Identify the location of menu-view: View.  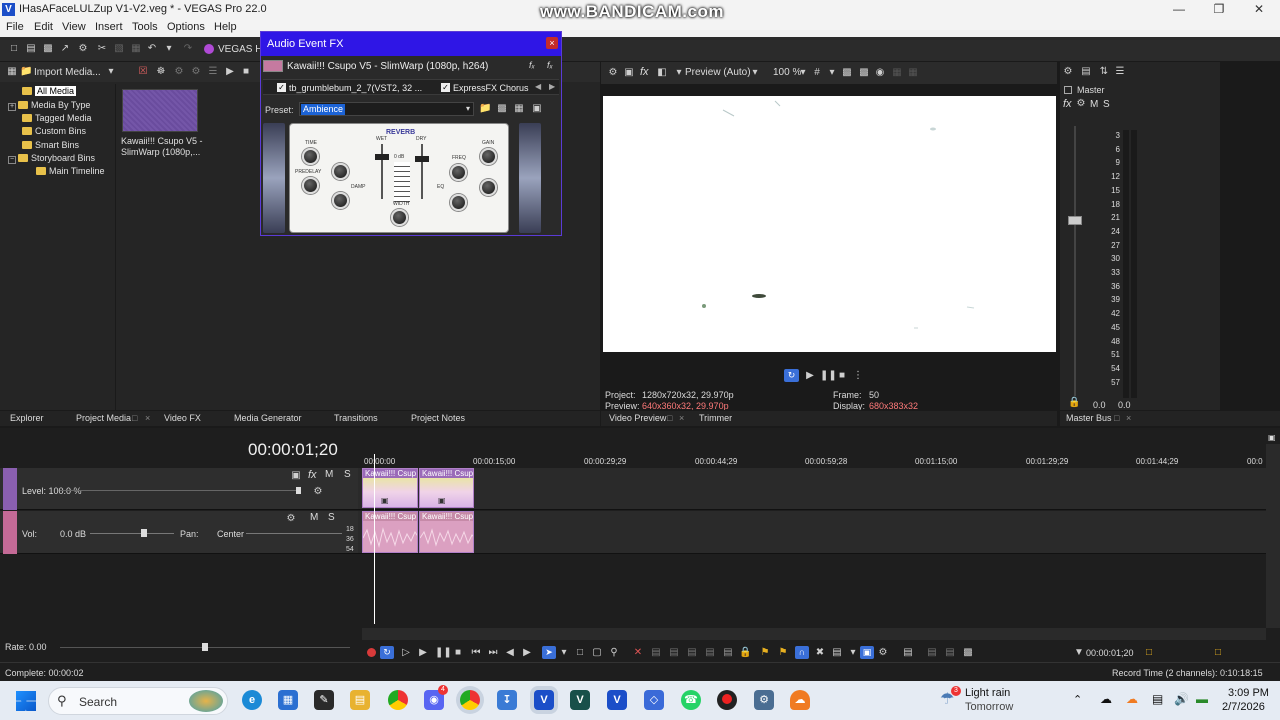
(74, 27).